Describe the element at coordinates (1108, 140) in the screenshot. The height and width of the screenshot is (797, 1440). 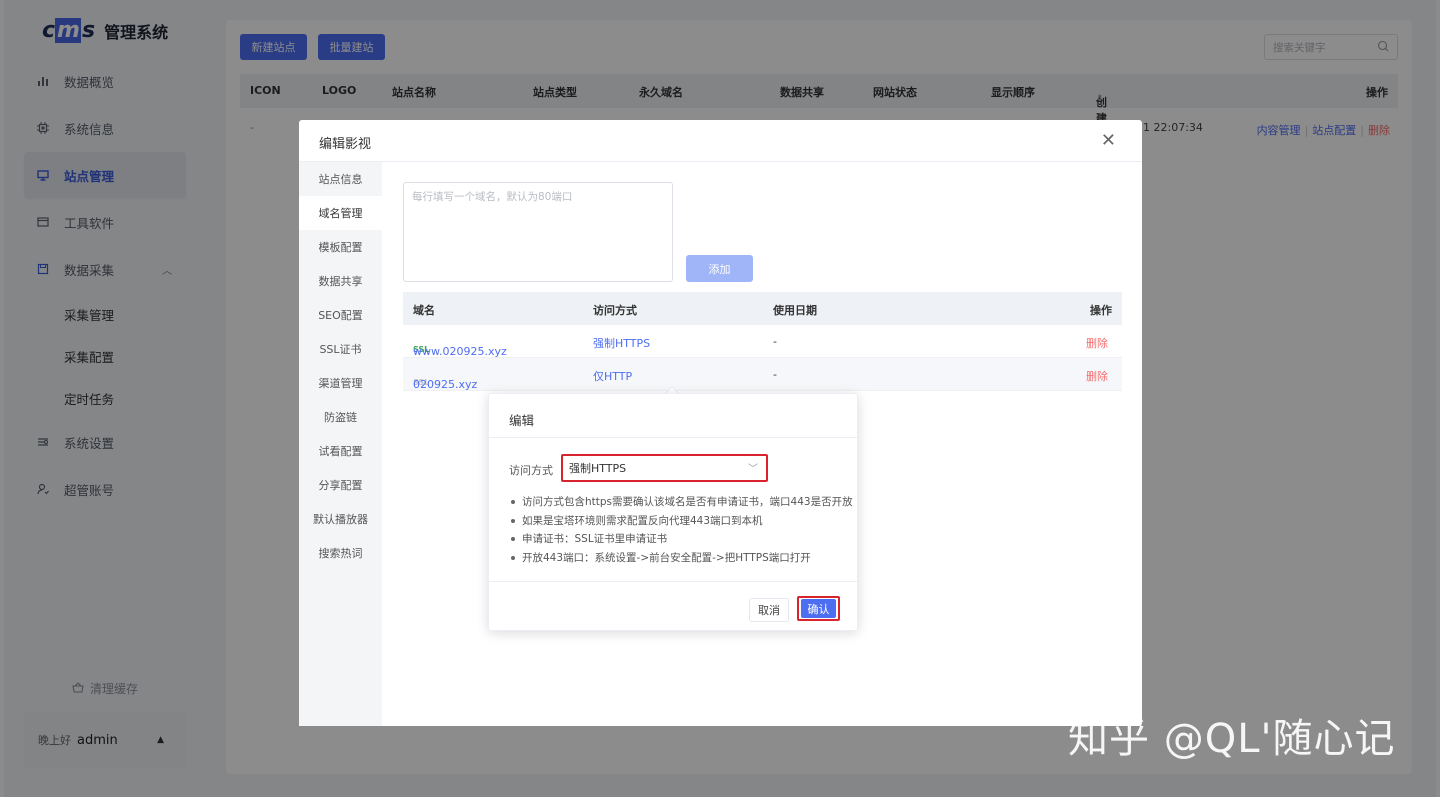
I see `close-icon: ✕` at that location.